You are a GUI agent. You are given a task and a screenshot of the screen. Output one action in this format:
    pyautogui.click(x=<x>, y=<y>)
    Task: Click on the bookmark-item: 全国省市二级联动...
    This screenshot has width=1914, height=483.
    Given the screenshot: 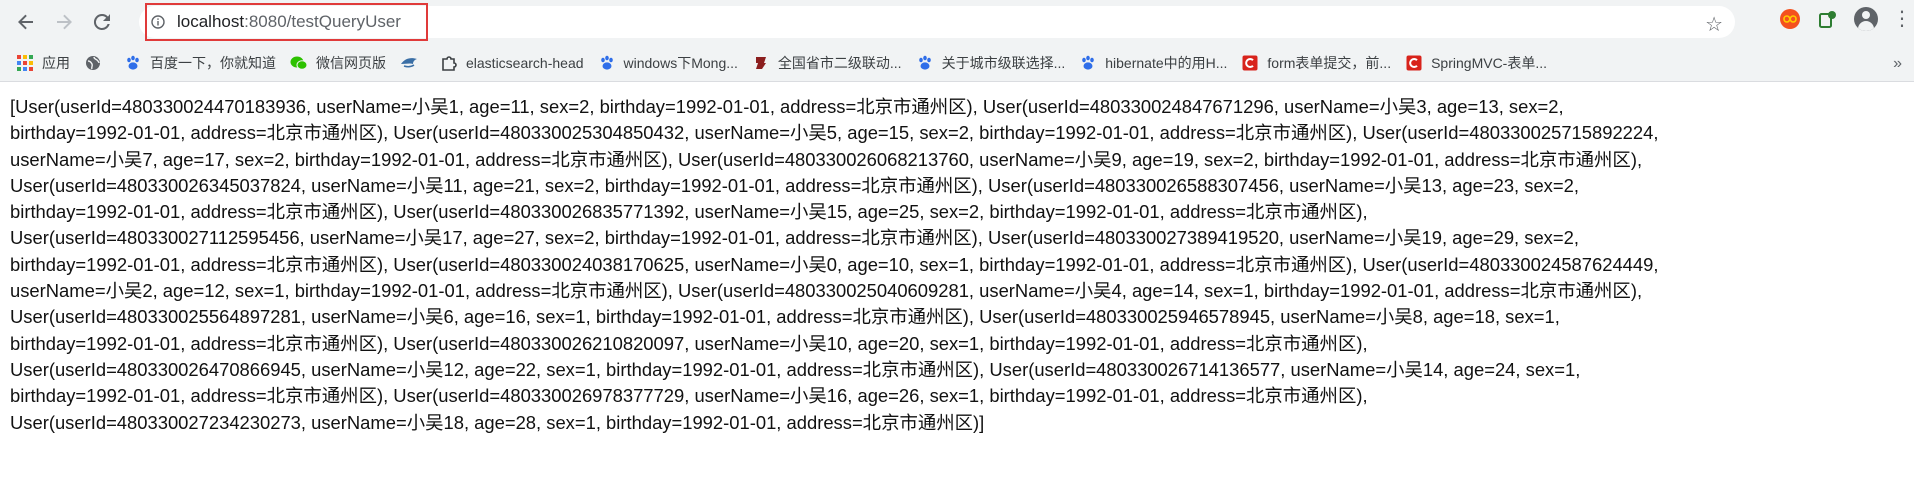 What is the action you would take?
    pyautogui.click(x=830, y=63)
    